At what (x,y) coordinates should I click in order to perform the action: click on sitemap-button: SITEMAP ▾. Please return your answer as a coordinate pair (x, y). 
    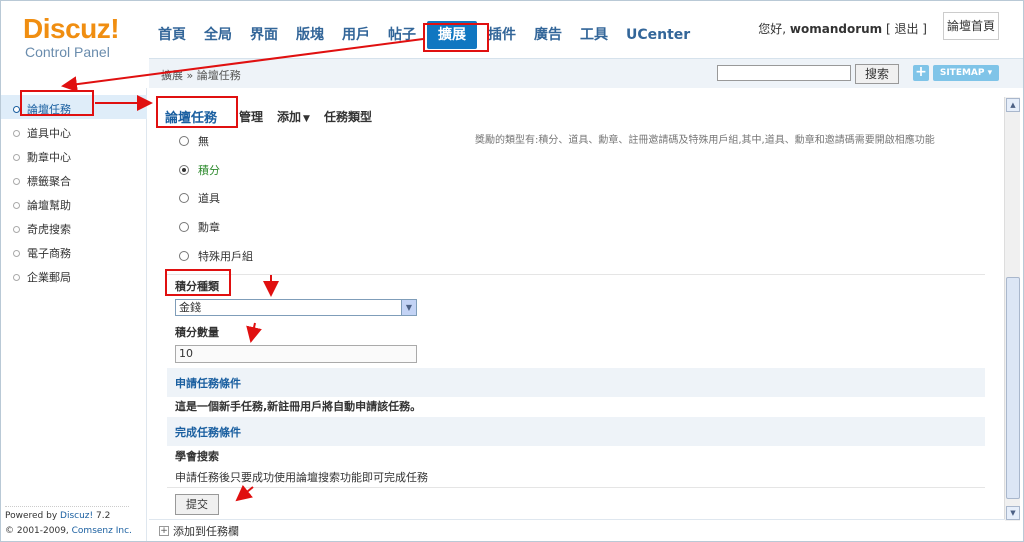
    Looking at the image, I should click on (966, 73).